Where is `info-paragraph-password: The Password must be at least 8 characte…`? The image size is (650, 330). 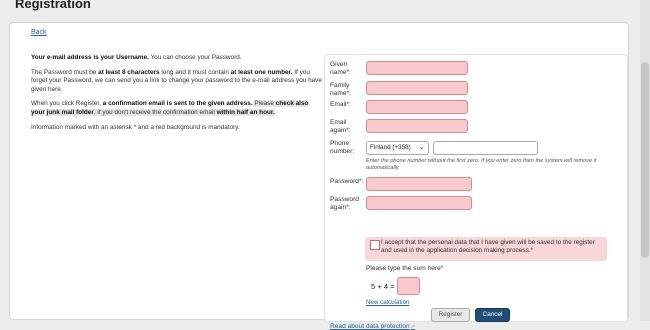 info-paragraph-password: The Password must be at least 8 characte… is located at coordinates (176, 80).